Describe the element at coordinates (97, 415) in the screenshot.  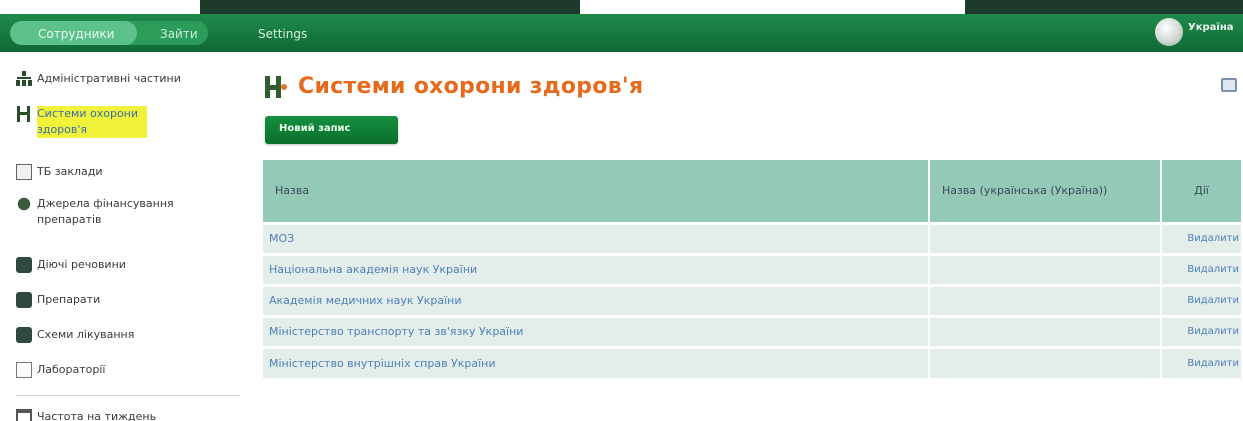
I see `sidebar-item-label: Частота на тиждень` at that location.